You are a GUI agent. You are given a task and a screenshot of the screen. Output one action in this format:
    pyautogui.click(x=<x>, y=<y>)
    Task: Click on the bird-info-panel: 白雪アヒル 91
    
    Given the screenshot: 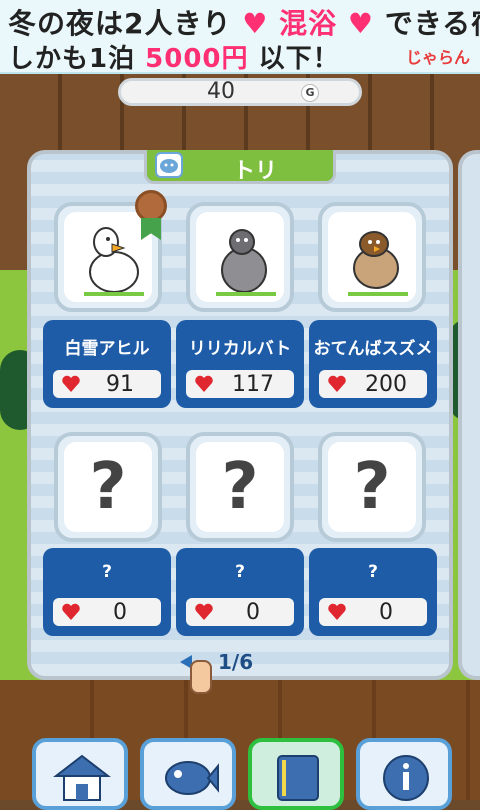 What is the action you would take?
    pyautogui.click(x=107, y=364)
    